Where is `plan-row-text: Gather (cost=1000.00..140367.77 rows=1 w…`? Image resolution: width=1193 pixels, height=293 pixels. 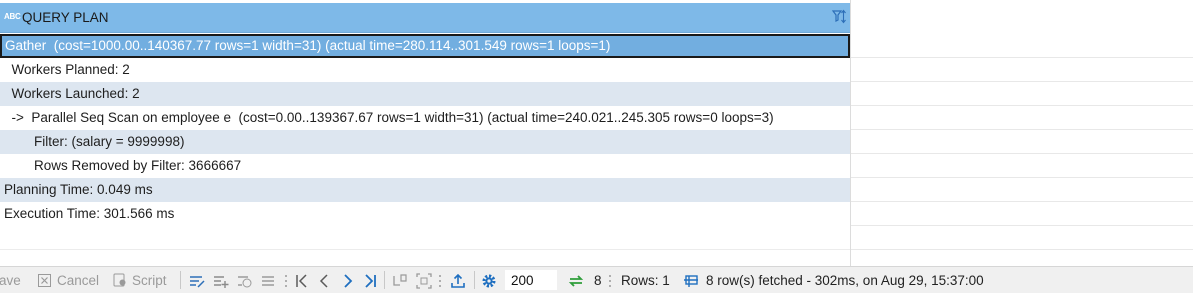 plan-row-text: Gather (cost=1000.00..140367.77 rows=1 w… is located at coordinates (308, 45).